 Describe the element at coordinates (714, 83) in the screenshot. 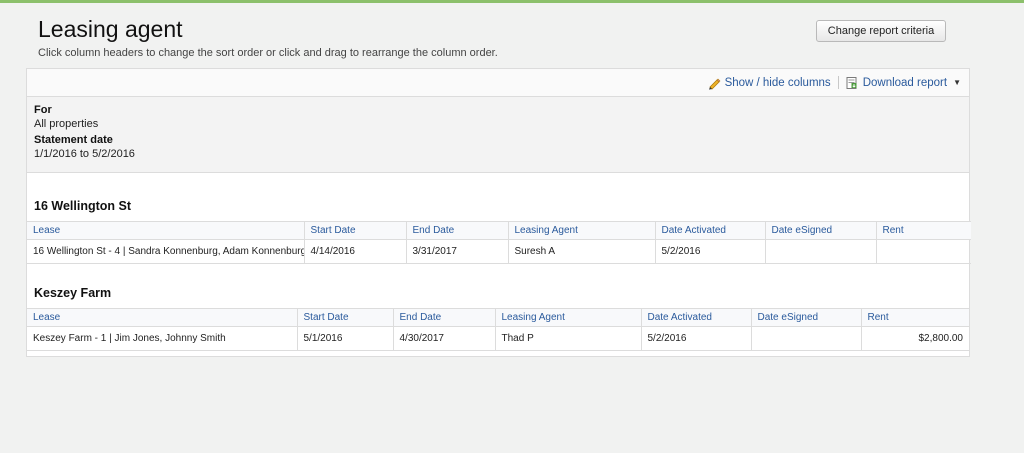

I see `pencil-icon` at that location.